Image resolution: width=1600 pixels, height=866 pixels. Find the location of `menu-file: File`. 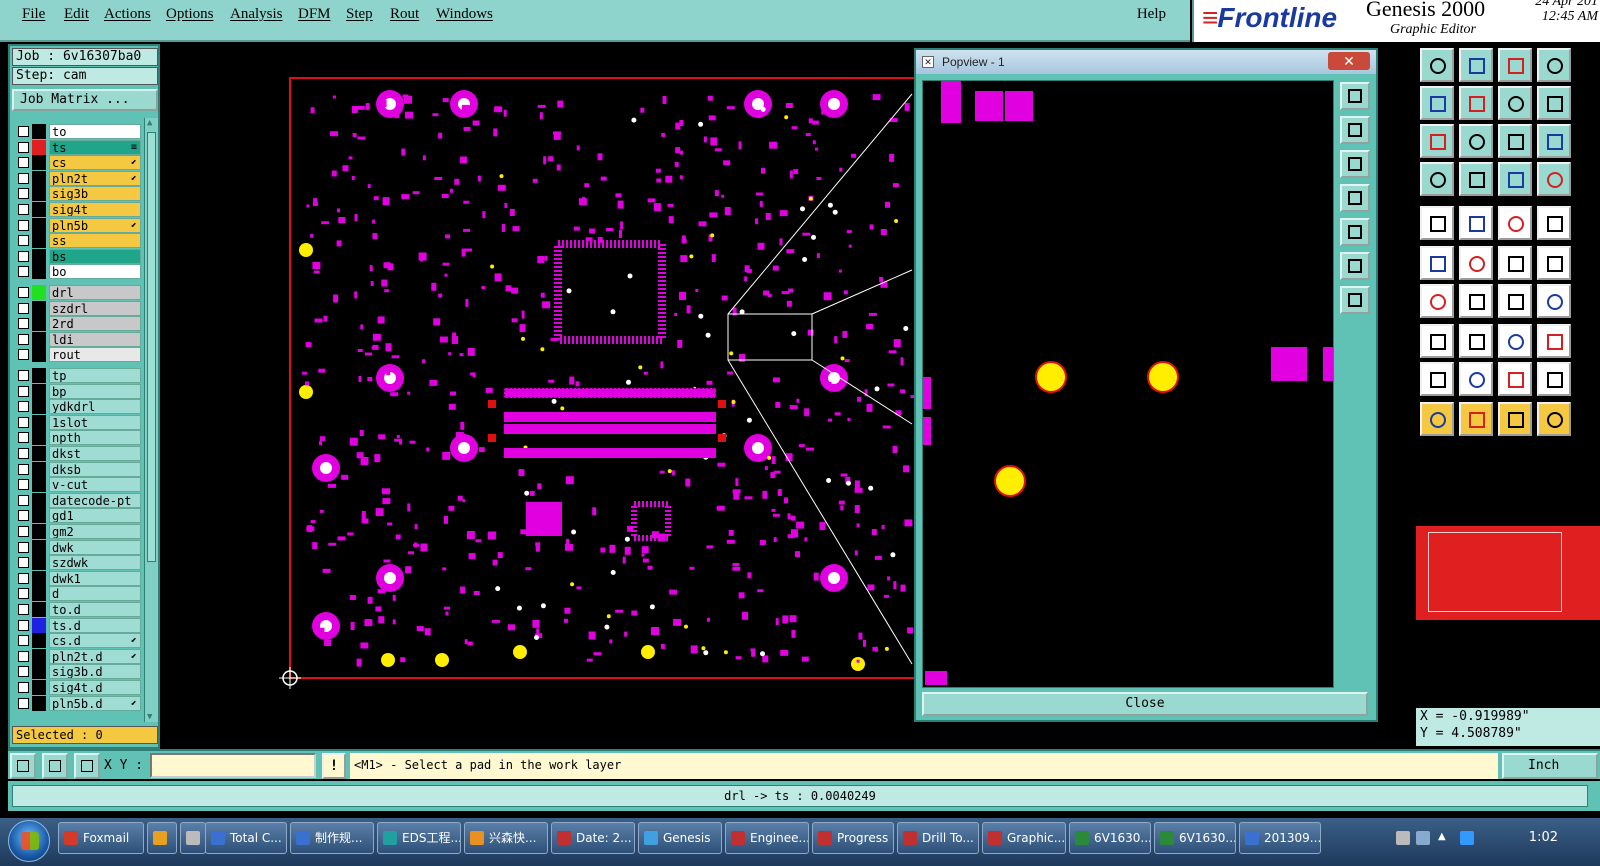

menu-file: File is located at coordinates (33, 14).